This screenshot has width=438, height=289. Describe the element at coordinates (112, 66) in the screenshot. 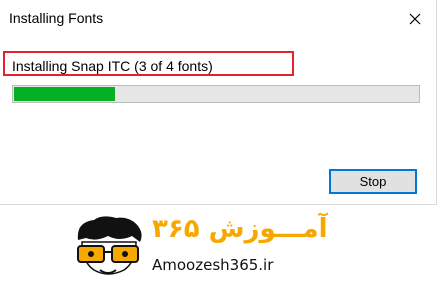

I see `status-text: Installing Snap ITC (3 of 4 fonts)` at that location.